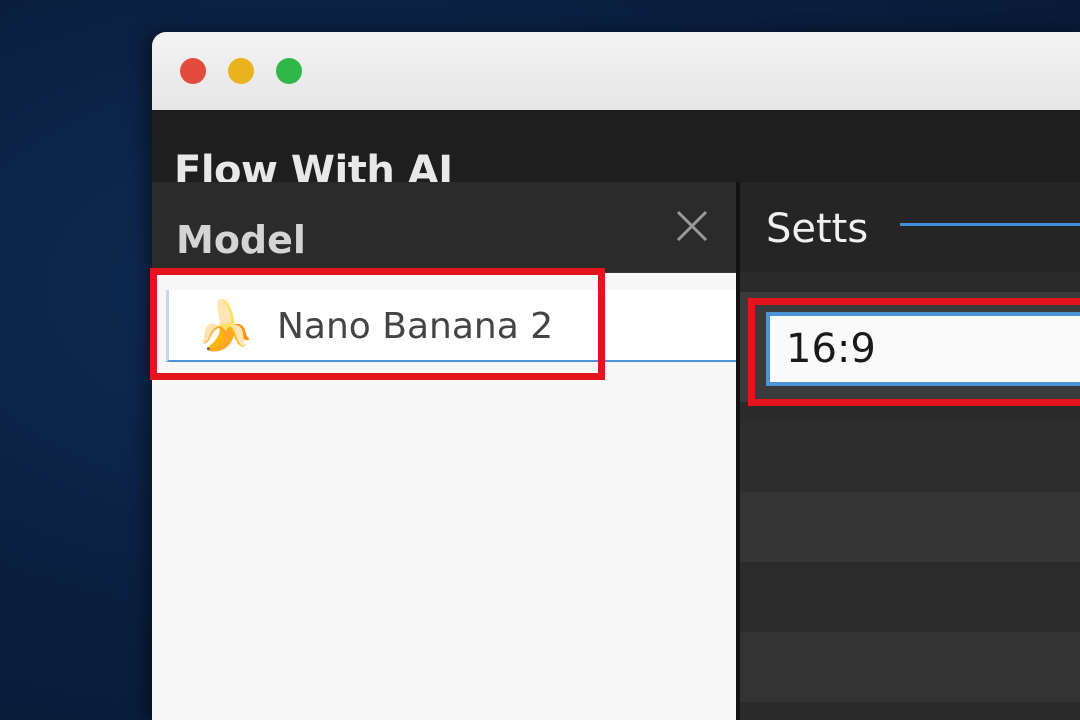 The height and width of the screenshot is (720, 1080). I want to click on active-tab-indicator, so click(990, 224).